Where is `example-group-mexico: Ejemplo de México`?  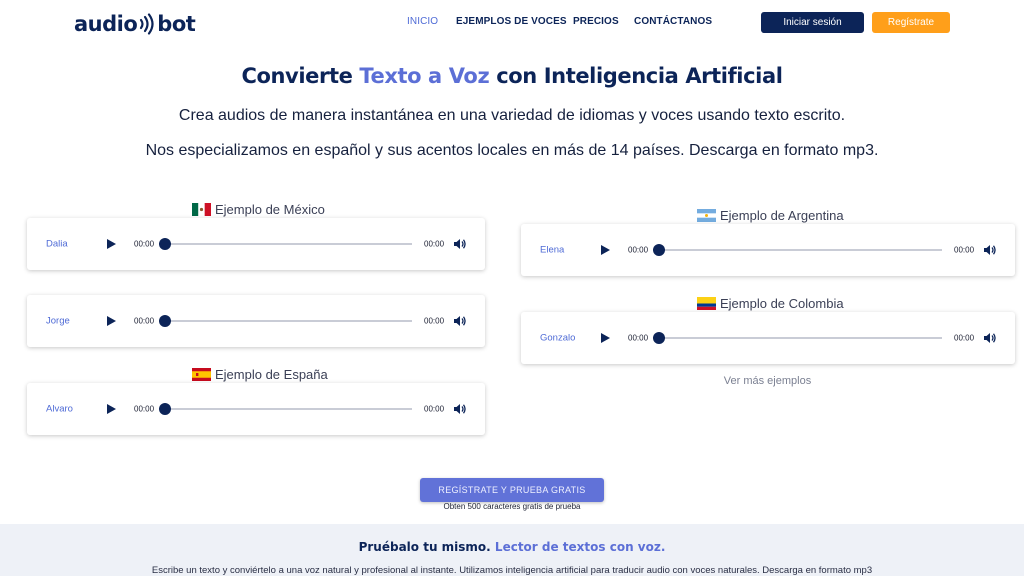
example-group-mexico: Ejemplo de México is located at coordinates (258, 209).